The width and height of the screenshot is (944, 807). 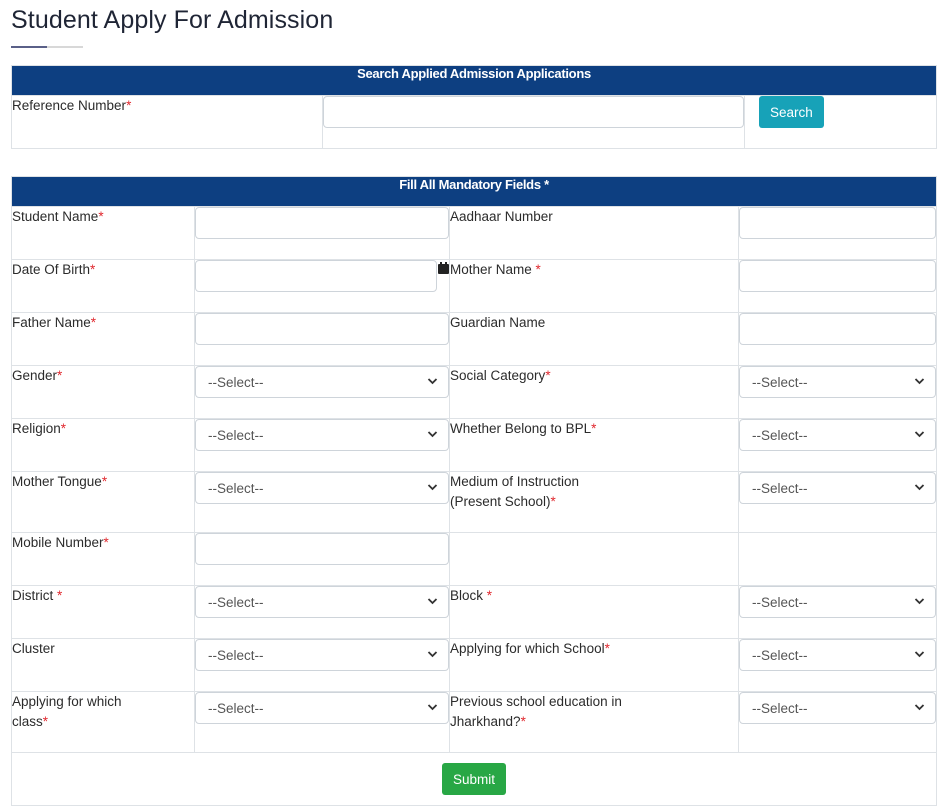 I want to click on date-of-birth-wrapper, so click(x=322, y=276).